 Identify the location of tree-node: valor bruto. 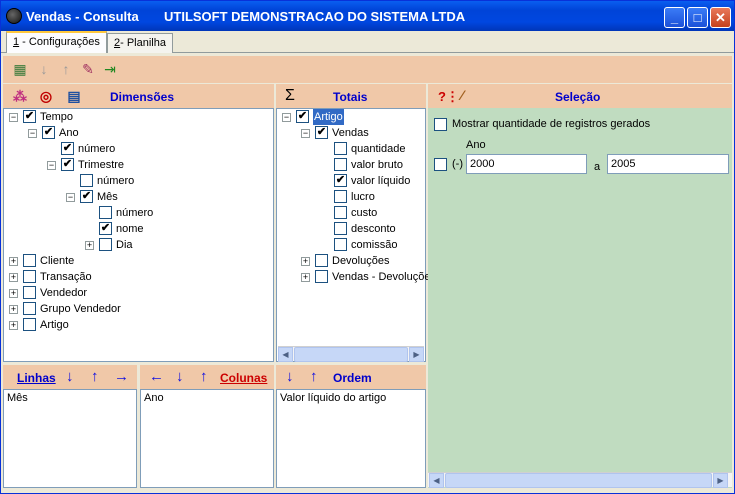
(351, 165).